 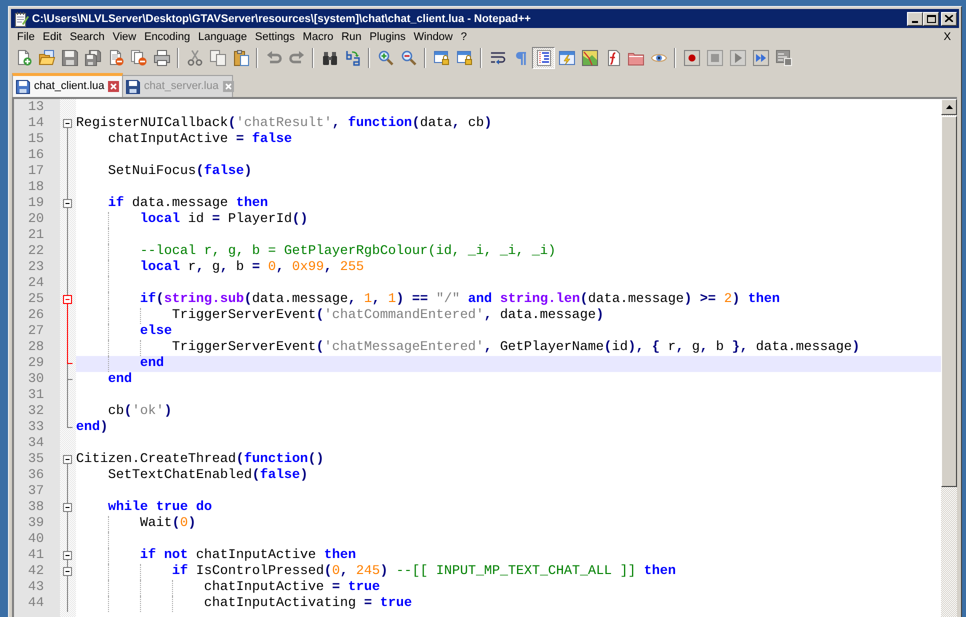 What do you see at coordinates (36, 188) in the screenshot?
I see `line-number: 18` at bounding box center [36, 188].